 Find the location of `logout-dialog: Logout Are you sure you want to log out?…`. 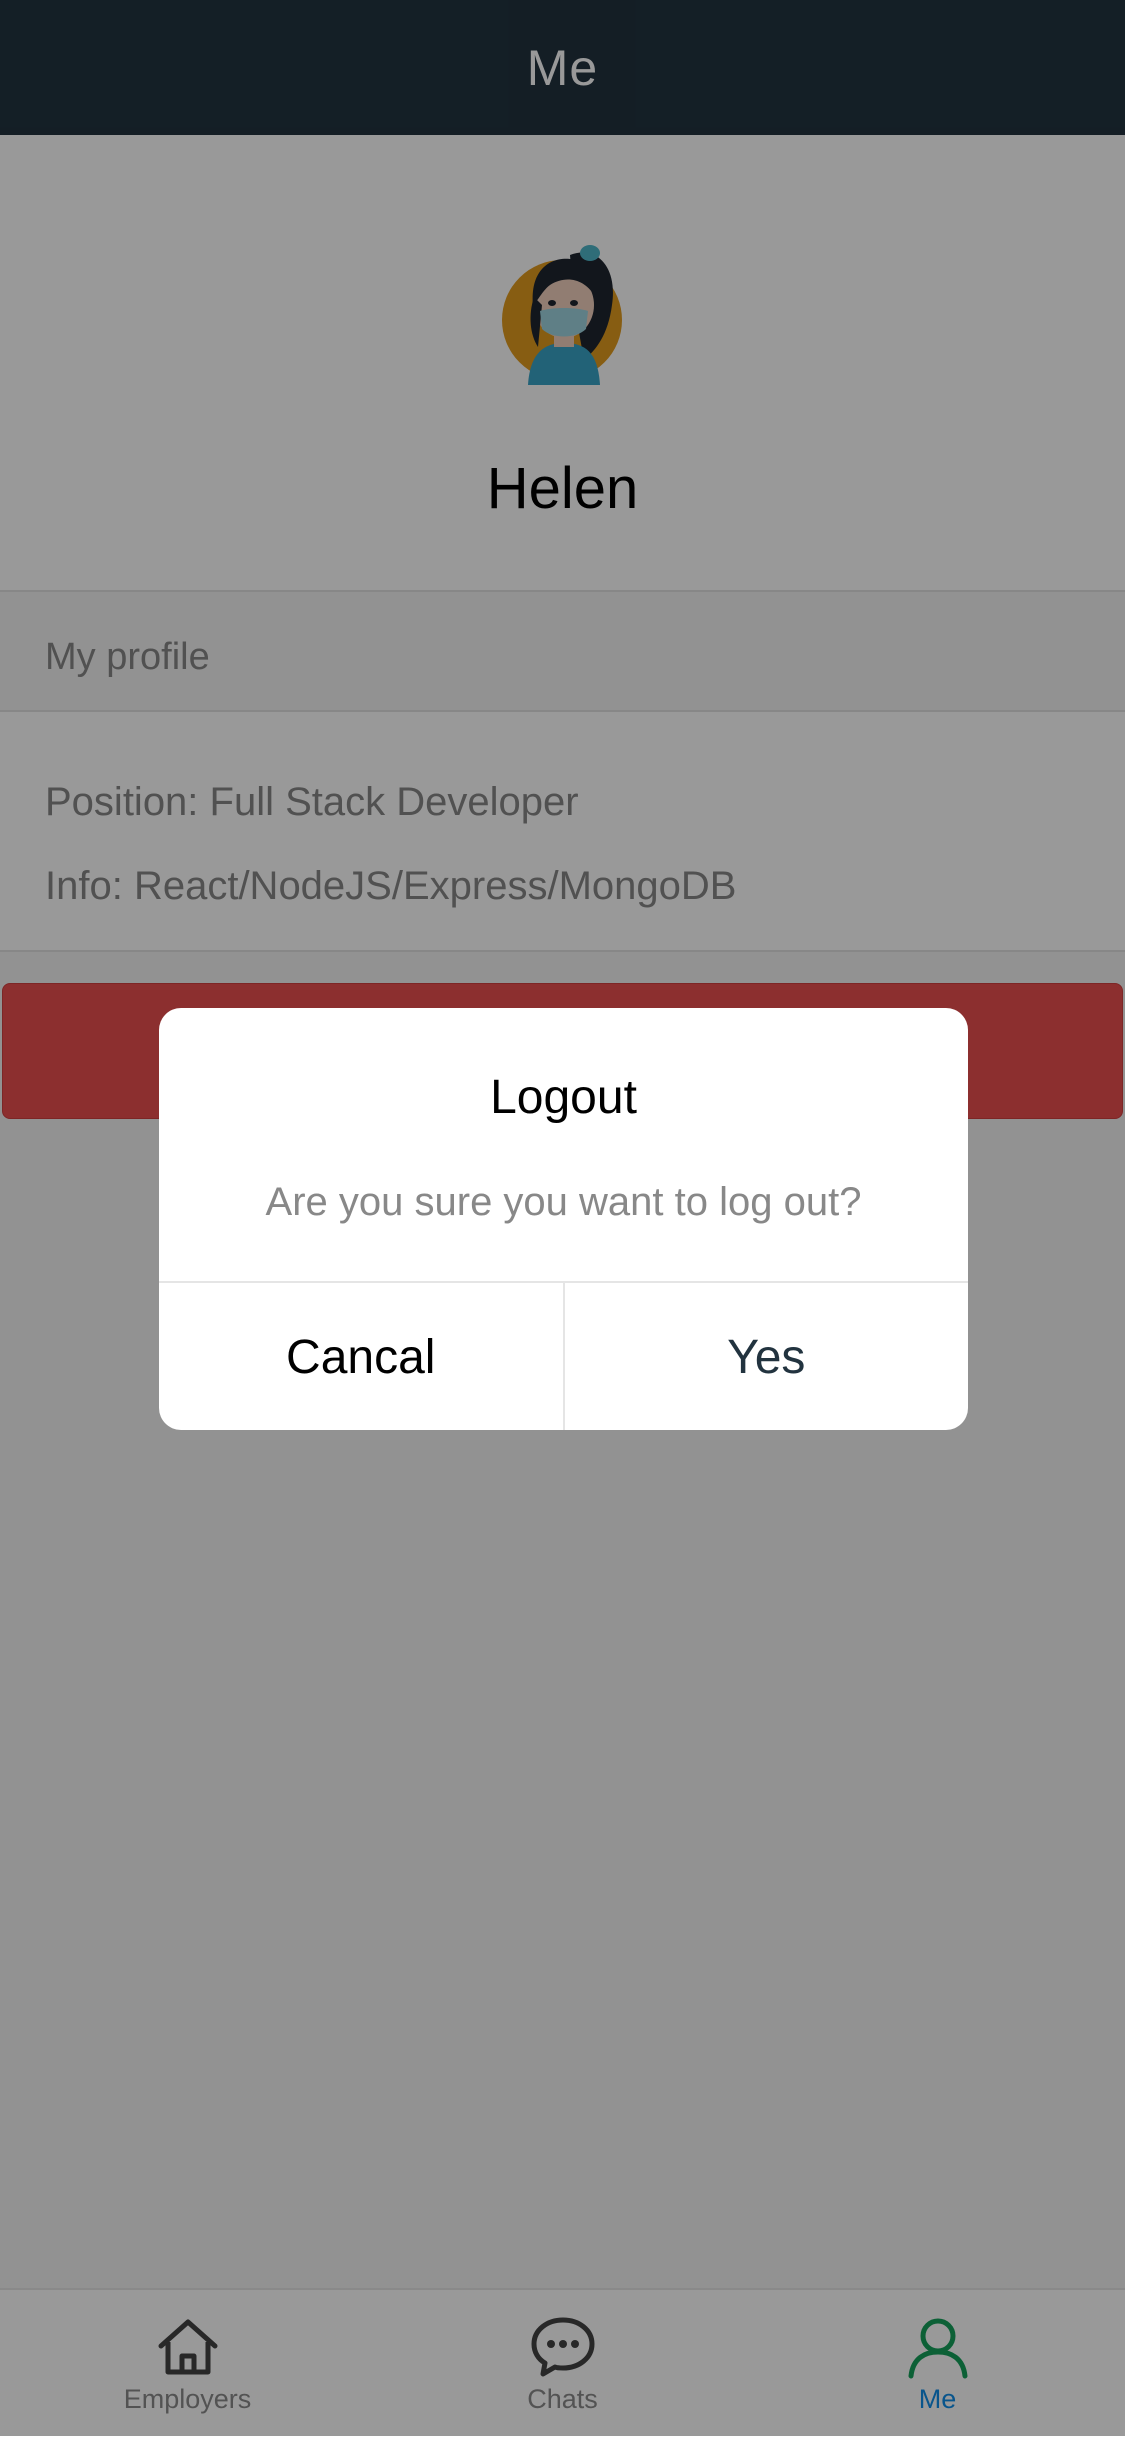

logout-dialog: Logout Are you sure you want to log out?… is located at coordinates (563, 1219).